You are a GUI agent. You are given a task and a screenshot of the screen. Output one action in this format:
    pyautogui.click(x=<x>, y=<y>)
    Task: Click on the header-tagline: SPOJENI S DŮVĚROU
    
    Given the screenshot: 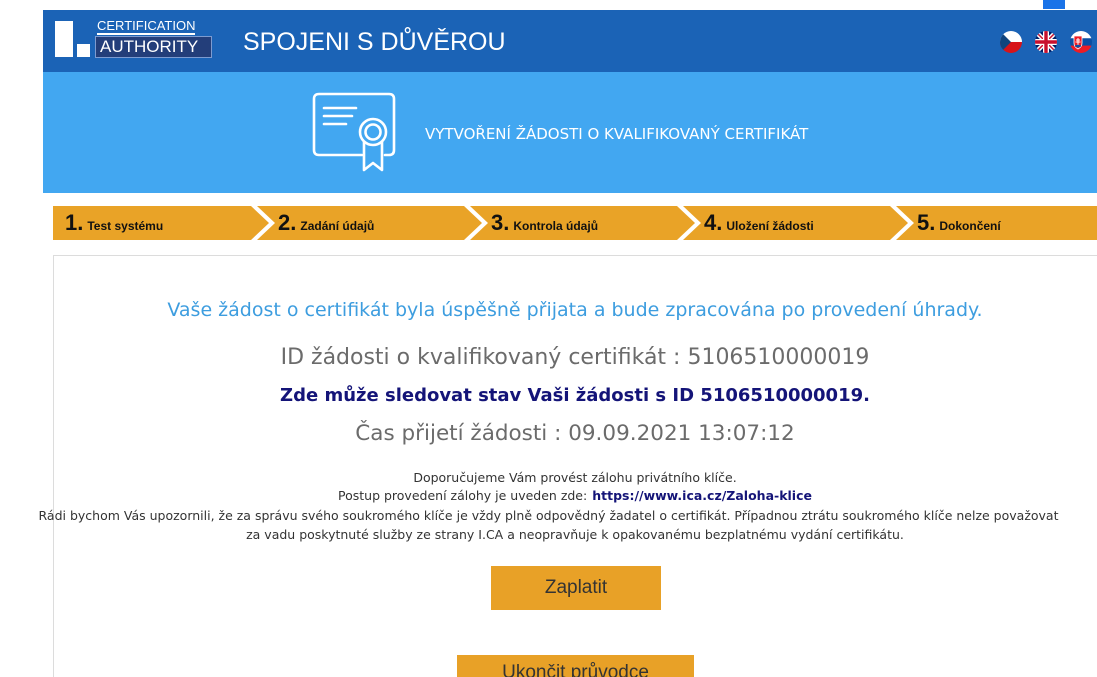 What is the action you would take?
    pyautogui.click(x=374, y=42)
    